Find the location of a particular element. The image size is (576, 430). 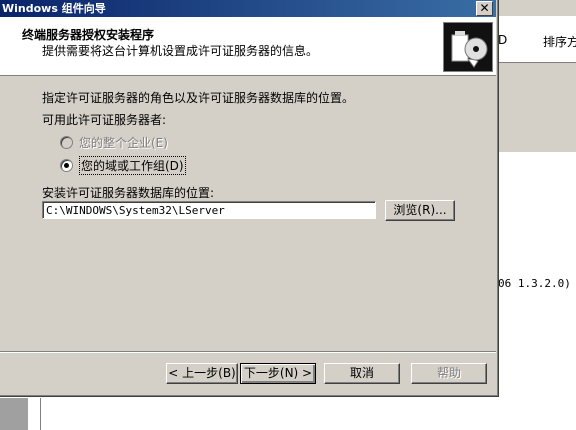

db-location-label: 安装许可证服务器数据库的位置: is located at coordinates (128, 193).